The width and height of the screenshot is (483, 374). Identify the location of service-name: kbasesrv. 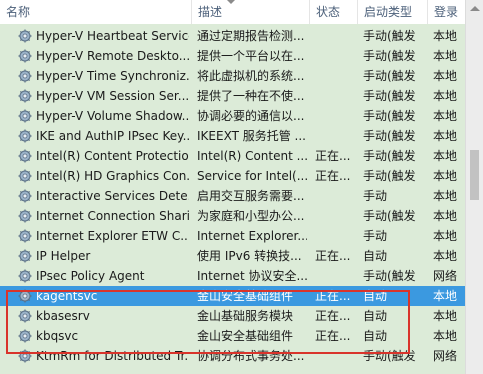
(63, 316).